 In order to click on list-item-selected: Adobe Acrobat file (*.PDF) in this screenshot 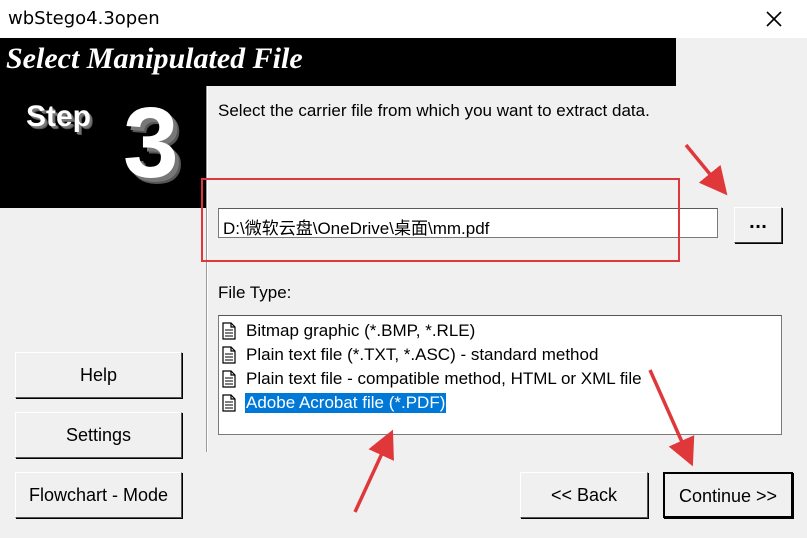, I will do `click(333, 403)`.